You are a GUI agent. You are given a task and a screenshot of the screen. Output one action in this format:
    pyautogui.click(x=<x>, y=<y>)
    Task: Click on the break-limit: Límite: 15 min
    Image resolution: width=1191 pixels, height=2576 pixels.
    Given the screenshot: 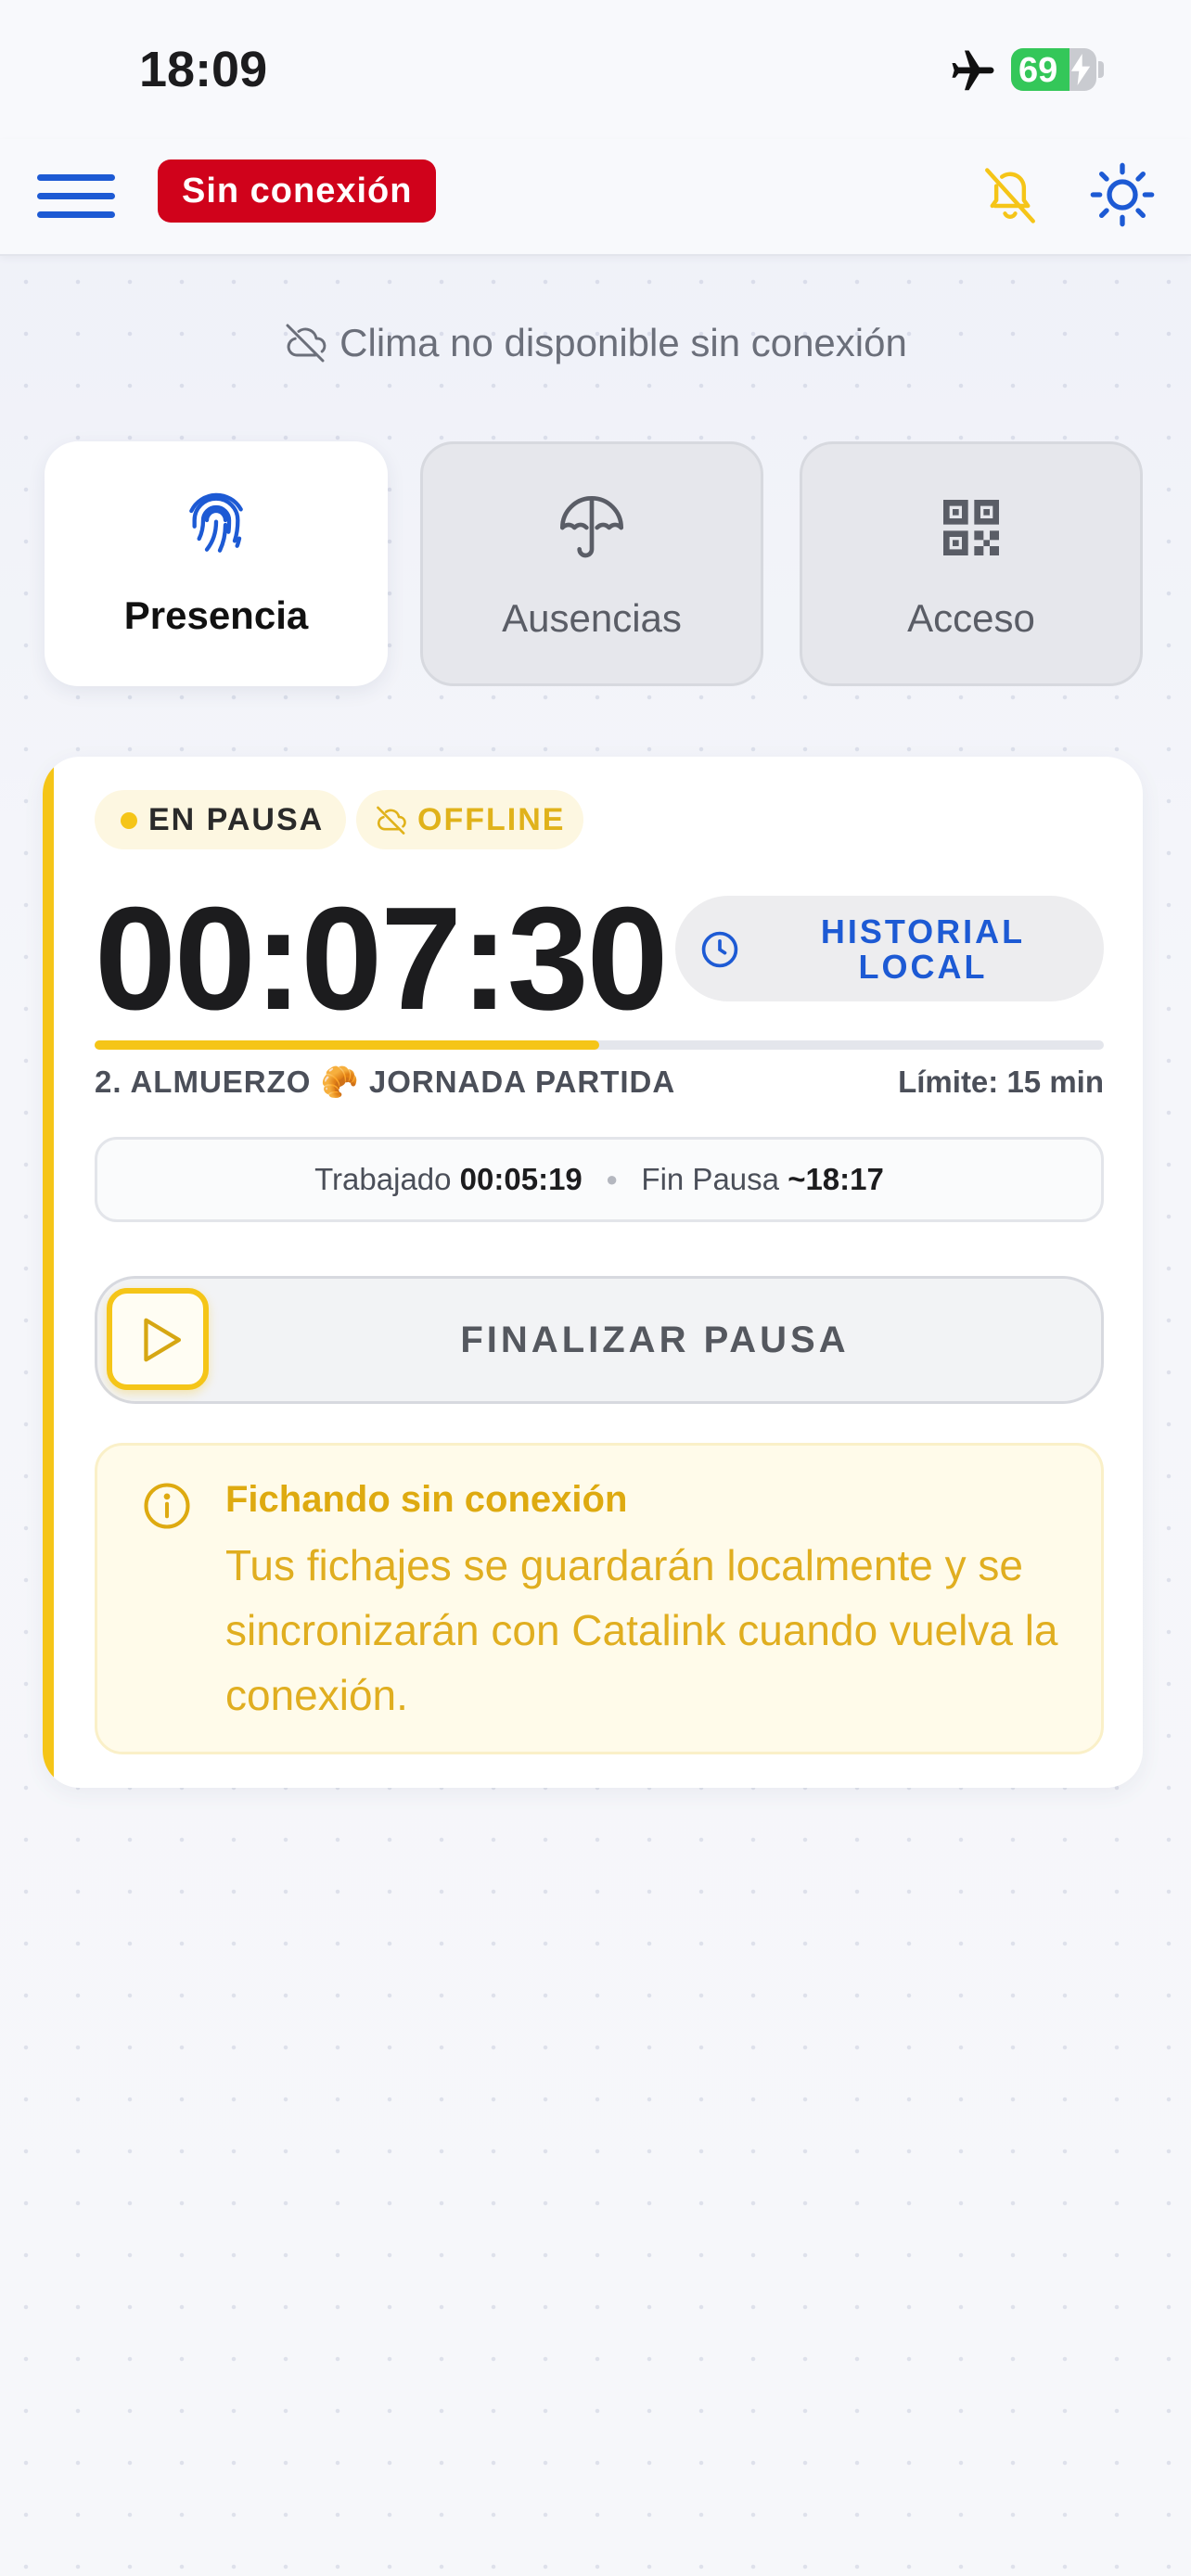 What is the action you would take?
    pyautogui.click(x=1001, y=1082)
    